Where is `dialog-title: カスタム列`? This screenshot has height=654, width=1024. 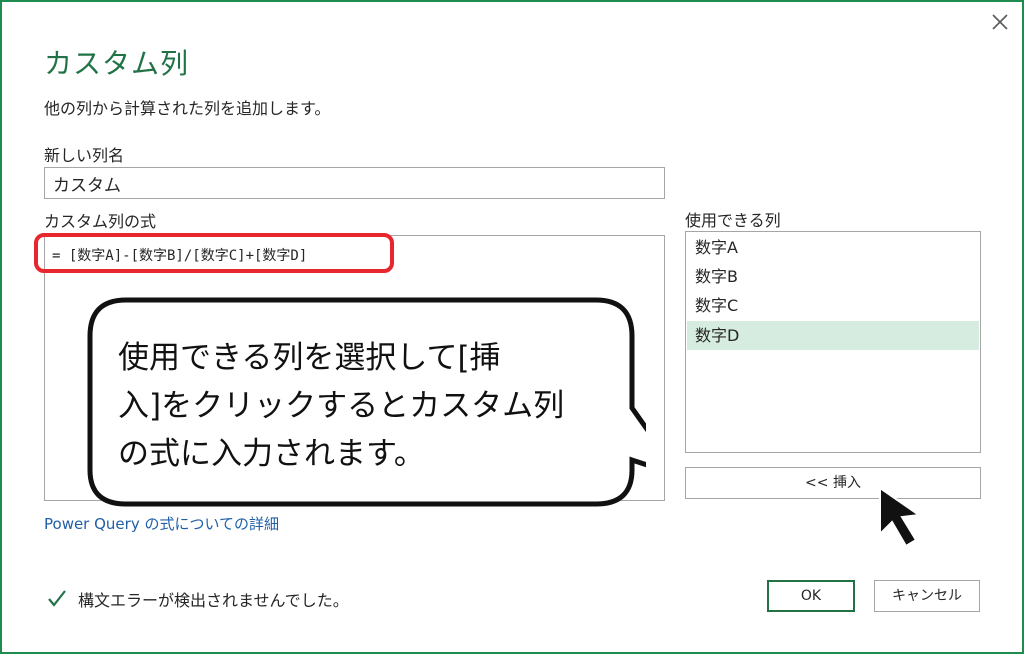 dialog-title: カスタム列 is located at coordinates (117, 63).